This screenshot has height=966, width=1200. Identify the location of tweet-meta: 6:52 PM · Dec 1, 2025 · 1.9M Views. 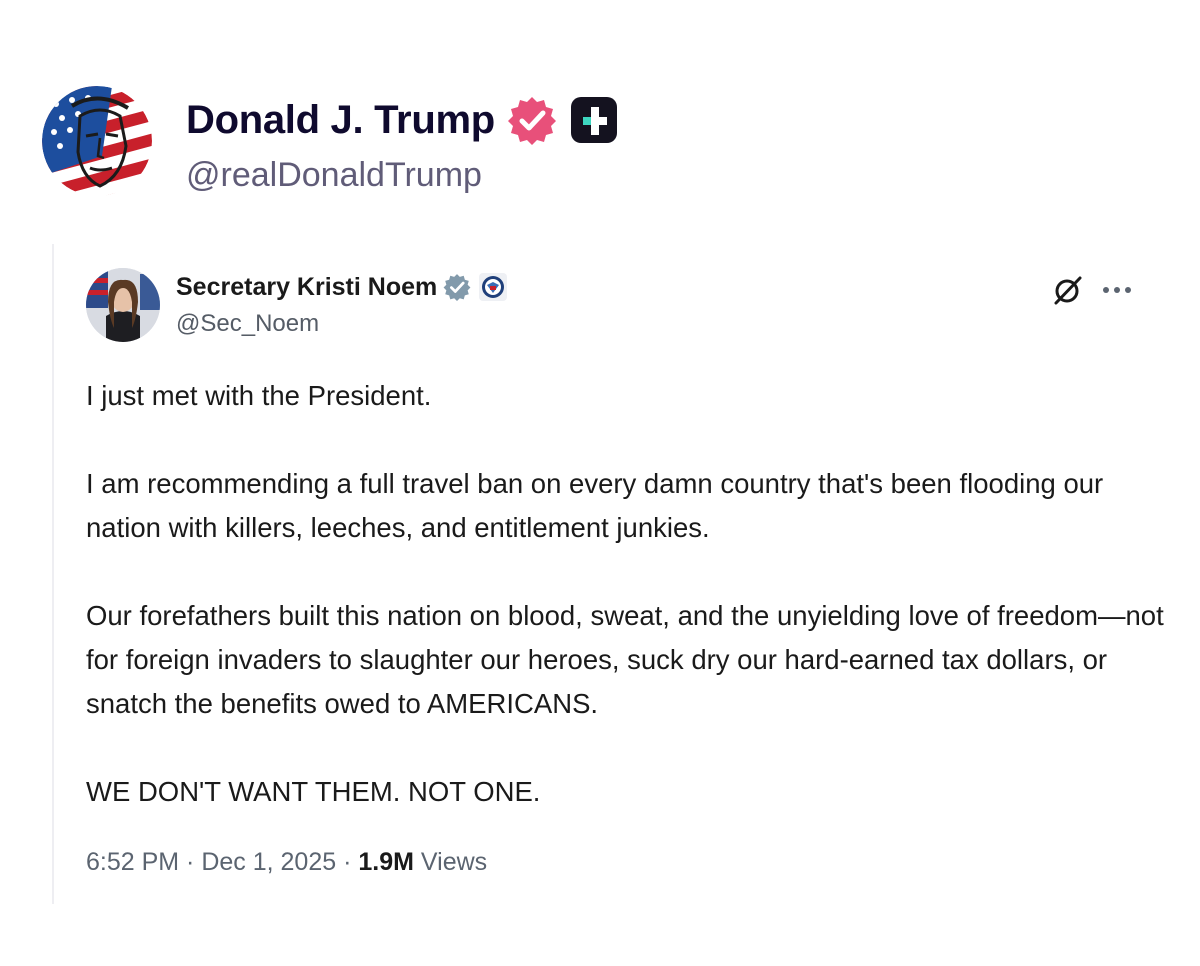
(286, 862).